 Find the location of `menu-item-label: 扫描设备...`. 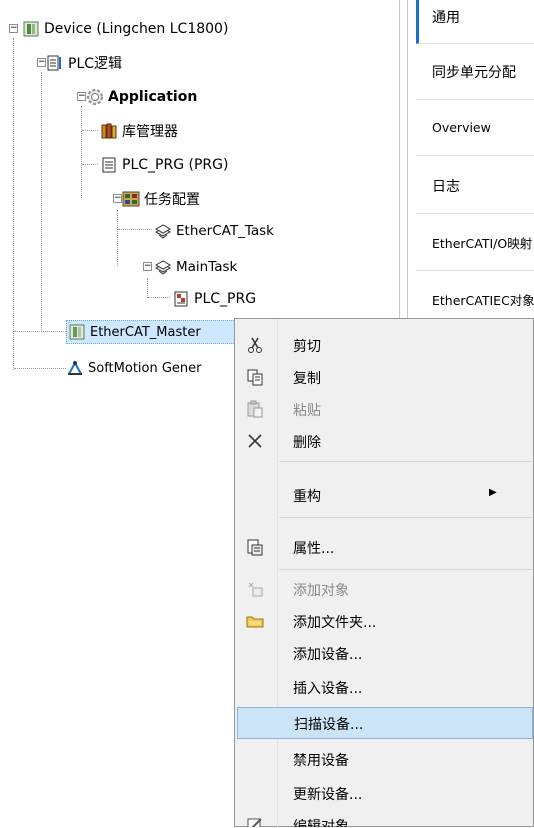

menu-item-label: 扫描设备... is located at coordinates (329, 725).